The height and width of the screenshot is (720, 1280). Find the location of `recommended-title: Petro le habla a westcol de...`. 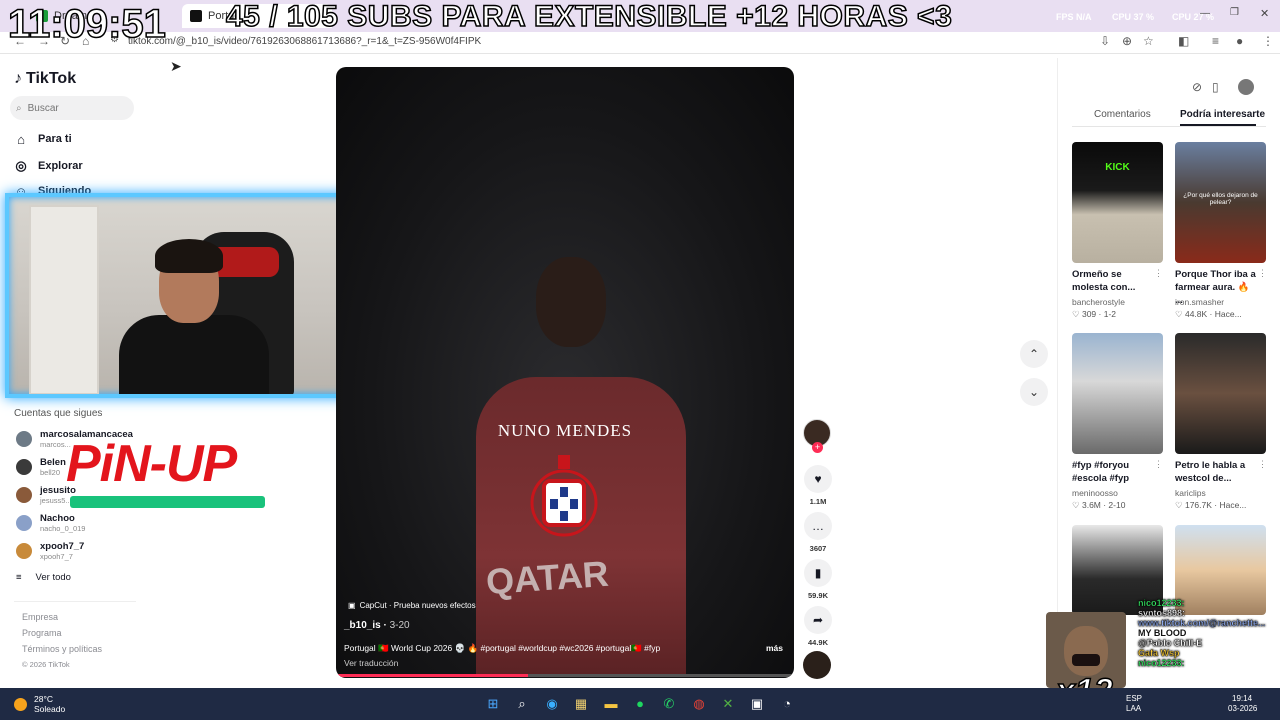

recommended-title: Petro le habla a westcol de... is located at coordinates (1216, 472).